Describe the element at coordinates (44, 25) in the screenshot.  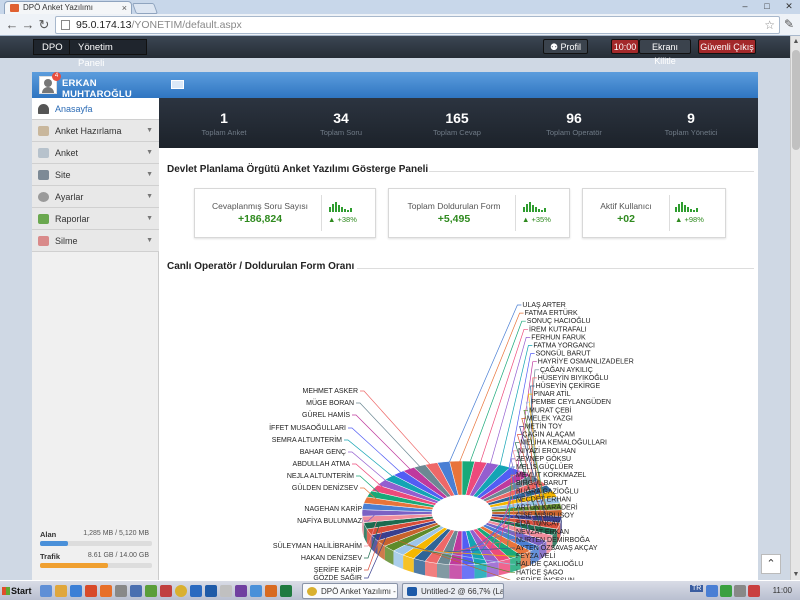
I see `reload-icon: ↻` at that location.